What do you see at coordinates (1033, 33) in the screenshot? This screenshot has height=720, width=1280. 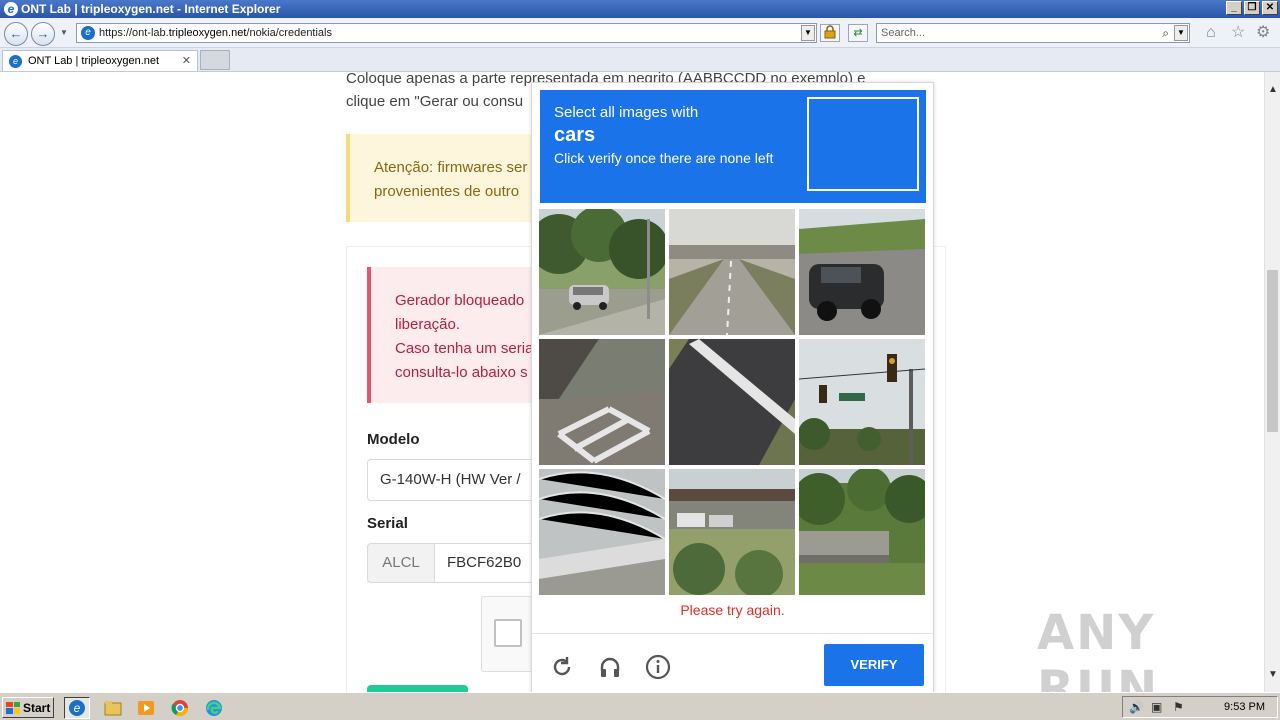 I see `search-input: Search... ⌕ ▼` at bounding box center [1033, 33].